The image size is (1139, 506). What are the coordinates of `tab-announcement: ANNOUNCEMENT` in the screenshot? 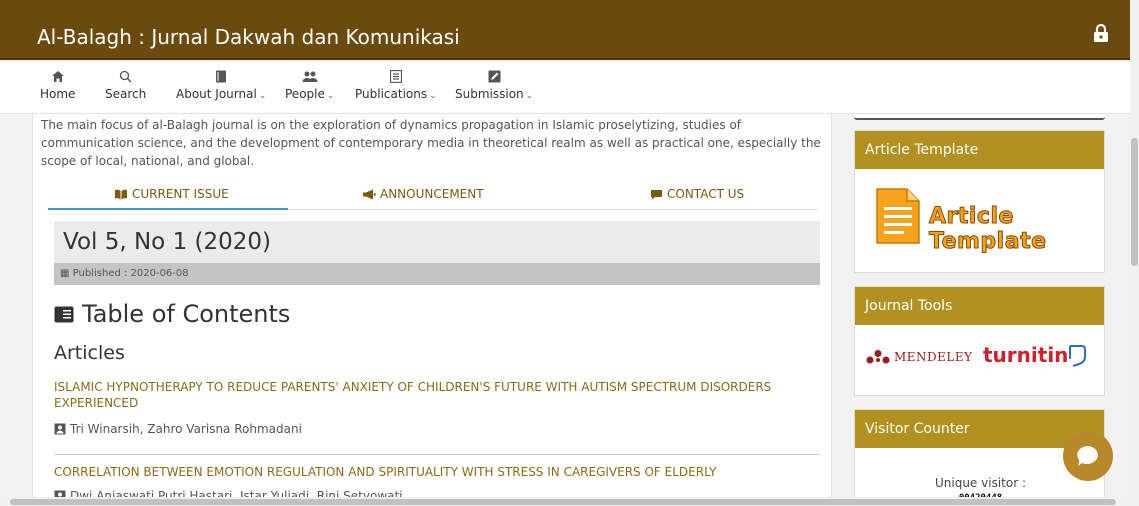 It's located at (423, 194).